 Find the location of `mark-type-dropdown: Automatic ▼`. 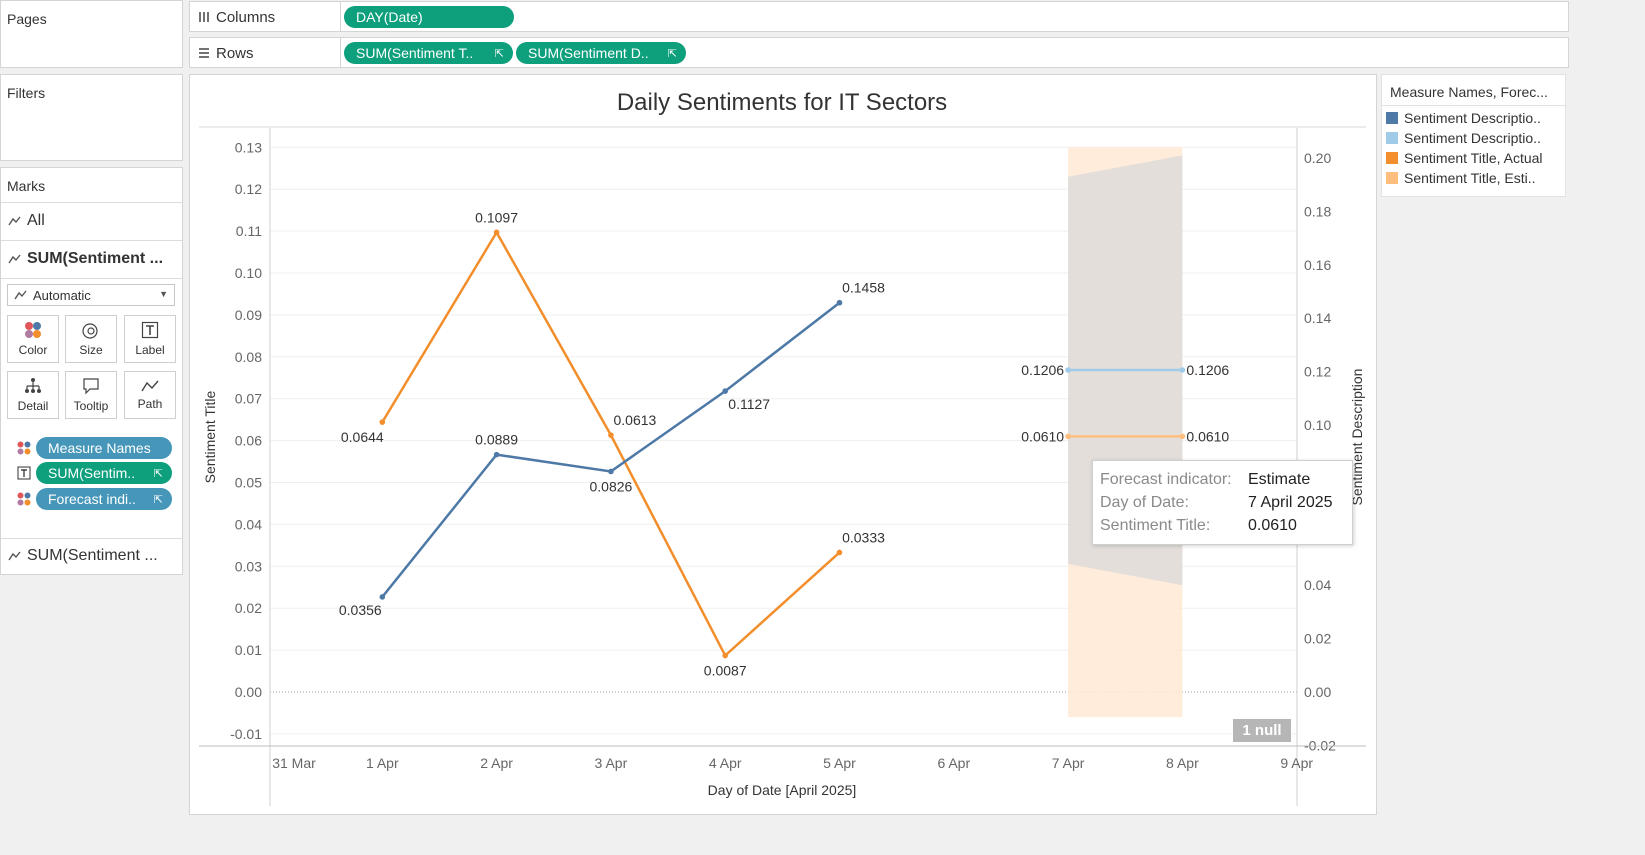

mark-type-dropdown: Automatic ▼ is located at coordinates (91, 295).